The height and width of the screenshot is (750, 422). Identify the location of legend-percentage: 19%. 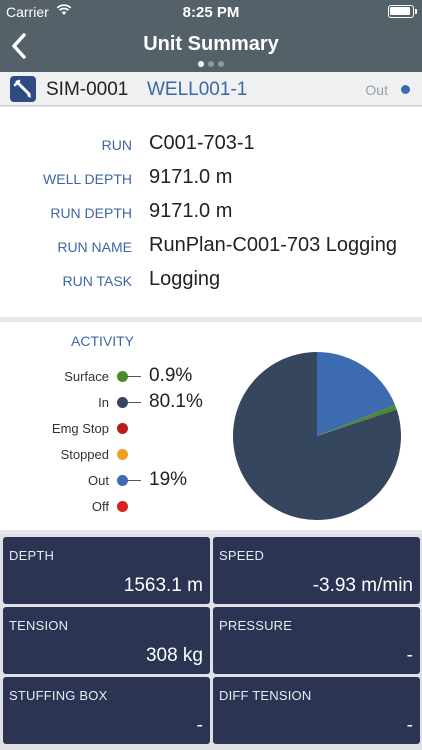
(168, 479).